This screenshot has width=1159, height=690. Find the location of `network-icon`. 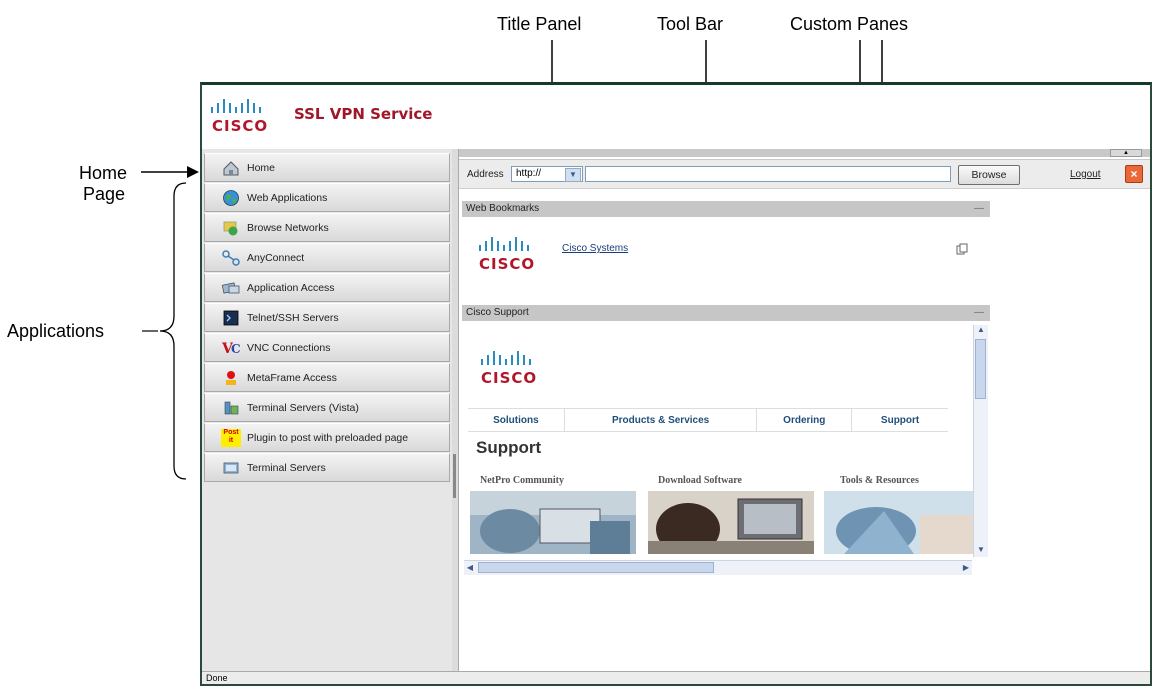

network-icon is located at coordinates (231, 228).